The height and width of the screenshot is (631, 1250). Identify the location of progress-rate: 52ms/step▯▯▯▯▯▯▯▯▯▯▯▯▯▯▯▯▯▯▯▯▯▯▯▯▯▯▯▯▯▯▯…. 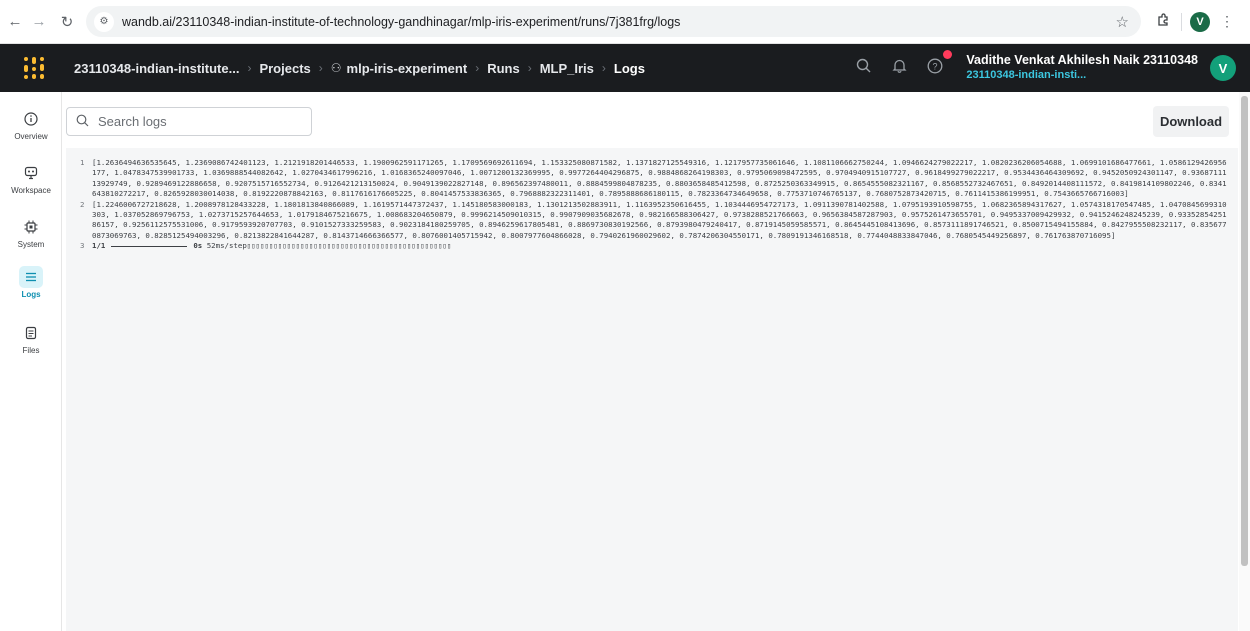
(329, 246).